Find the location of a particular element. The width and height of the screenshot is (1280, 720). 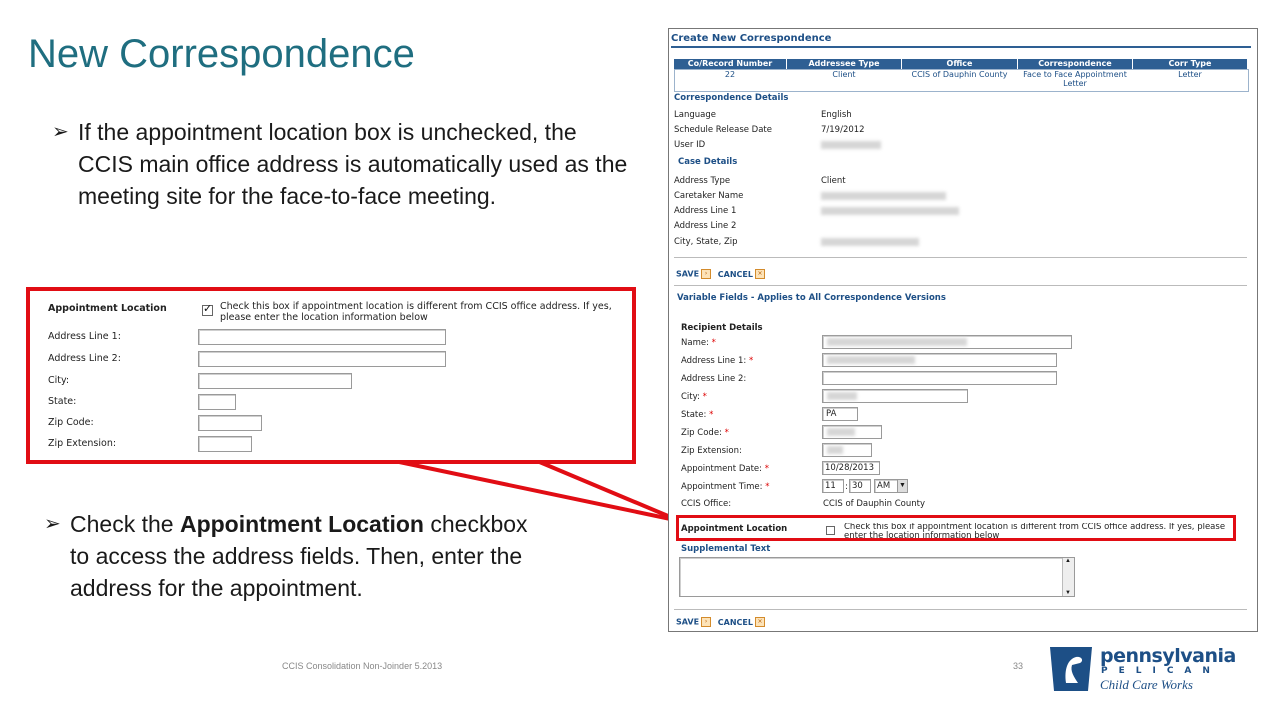

language-label: Language is located at coordinates (695, 115).